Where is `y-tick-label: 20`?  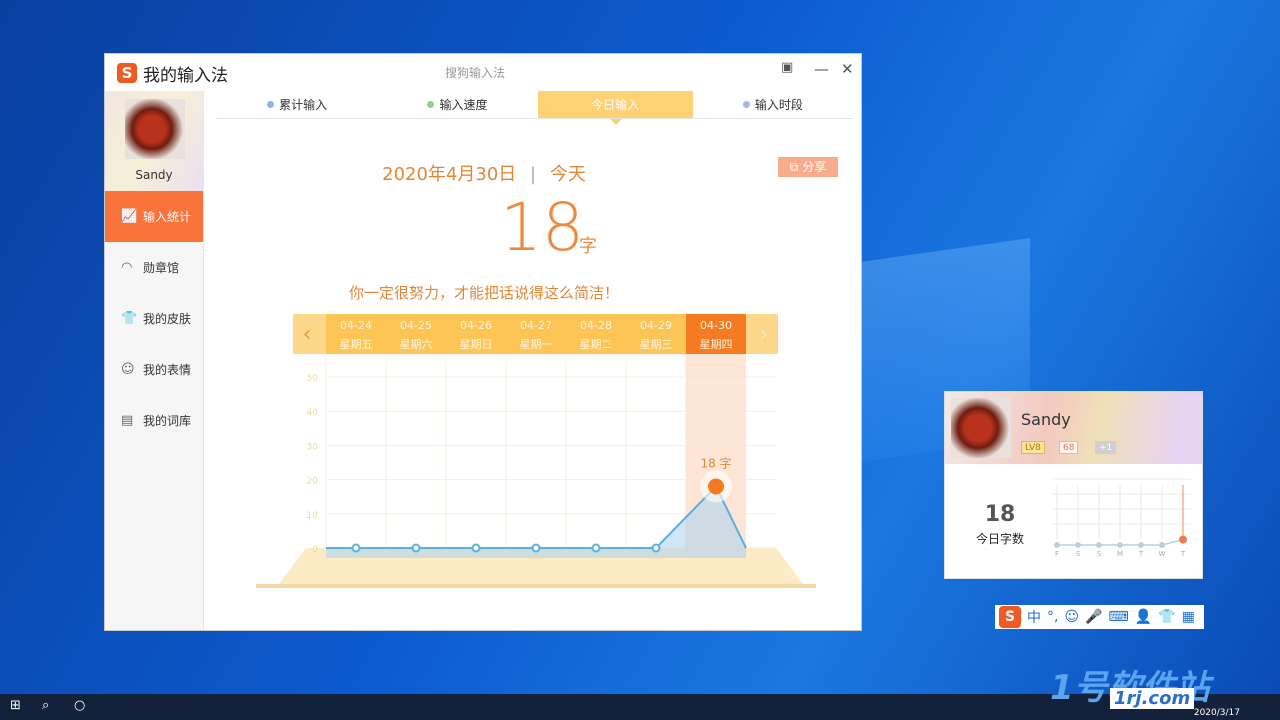 y-tick-label: 20 is located at coordinates (313, 482).